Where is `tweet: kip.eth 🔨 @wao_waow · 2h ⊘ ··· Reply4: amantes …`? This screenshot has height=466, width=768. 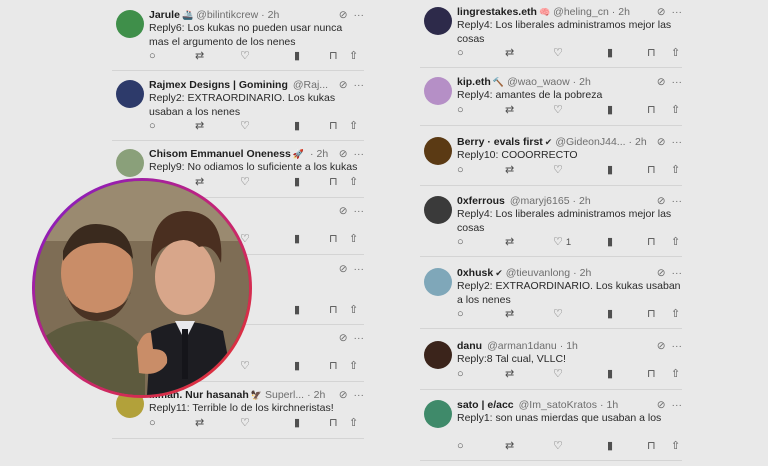
tweet: kip.eth 🔨 @wao_waow · 2h ⊘ ··· Reply4: amantes … is located at coordinates (551, 103).